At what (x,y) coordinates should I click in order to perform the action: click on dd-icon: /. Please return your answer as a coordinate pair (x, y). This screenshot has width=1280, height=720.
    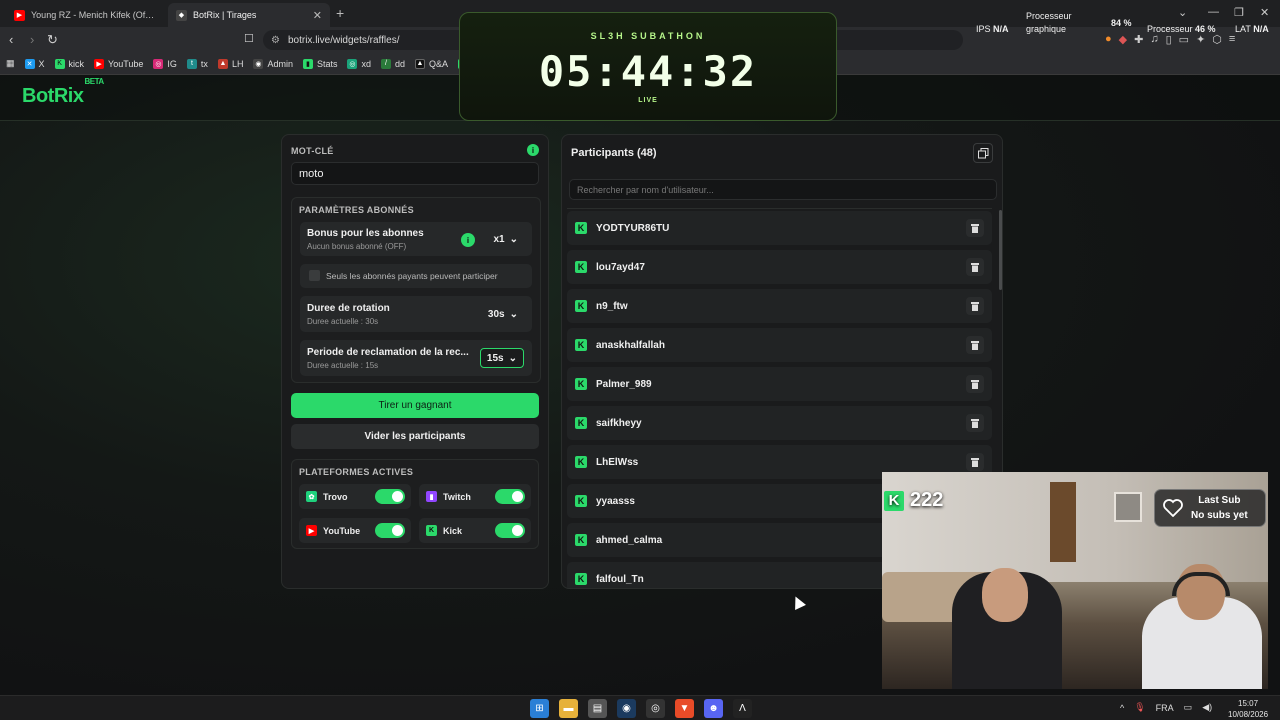
    Looking at the image, I should click on (386, 63).